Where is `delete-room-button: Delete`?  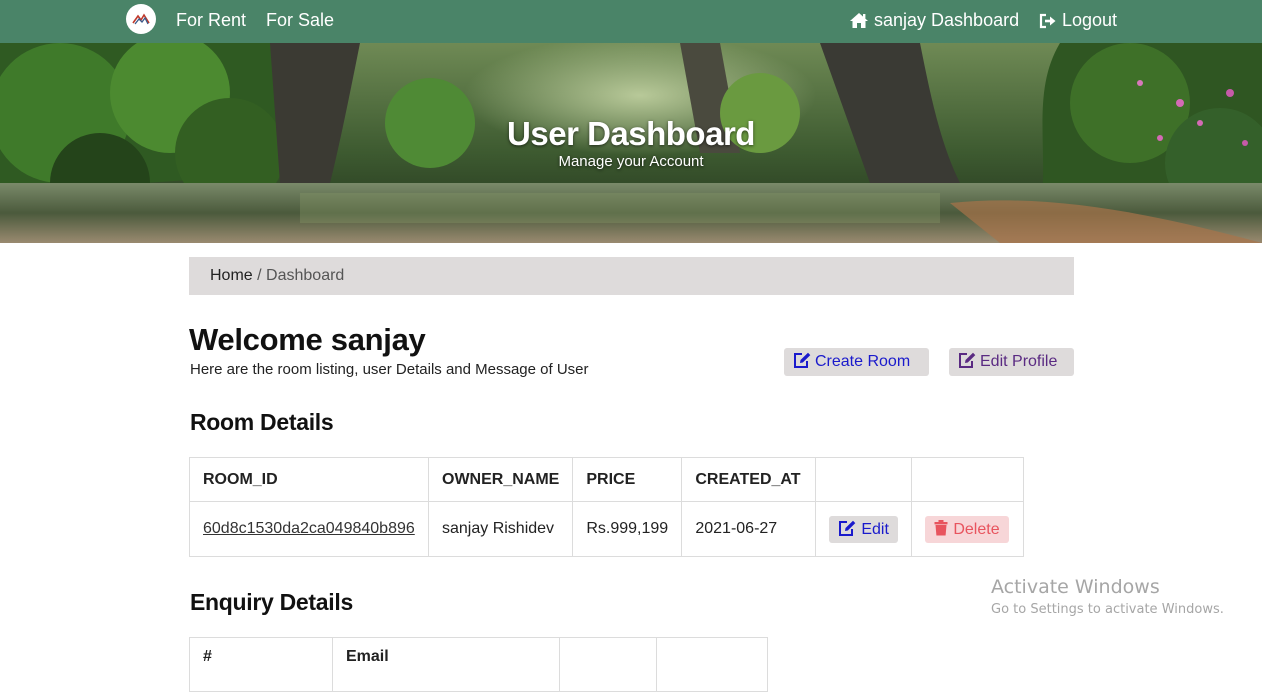
delete-room-button: Delete is located at coordinates (967, 529).